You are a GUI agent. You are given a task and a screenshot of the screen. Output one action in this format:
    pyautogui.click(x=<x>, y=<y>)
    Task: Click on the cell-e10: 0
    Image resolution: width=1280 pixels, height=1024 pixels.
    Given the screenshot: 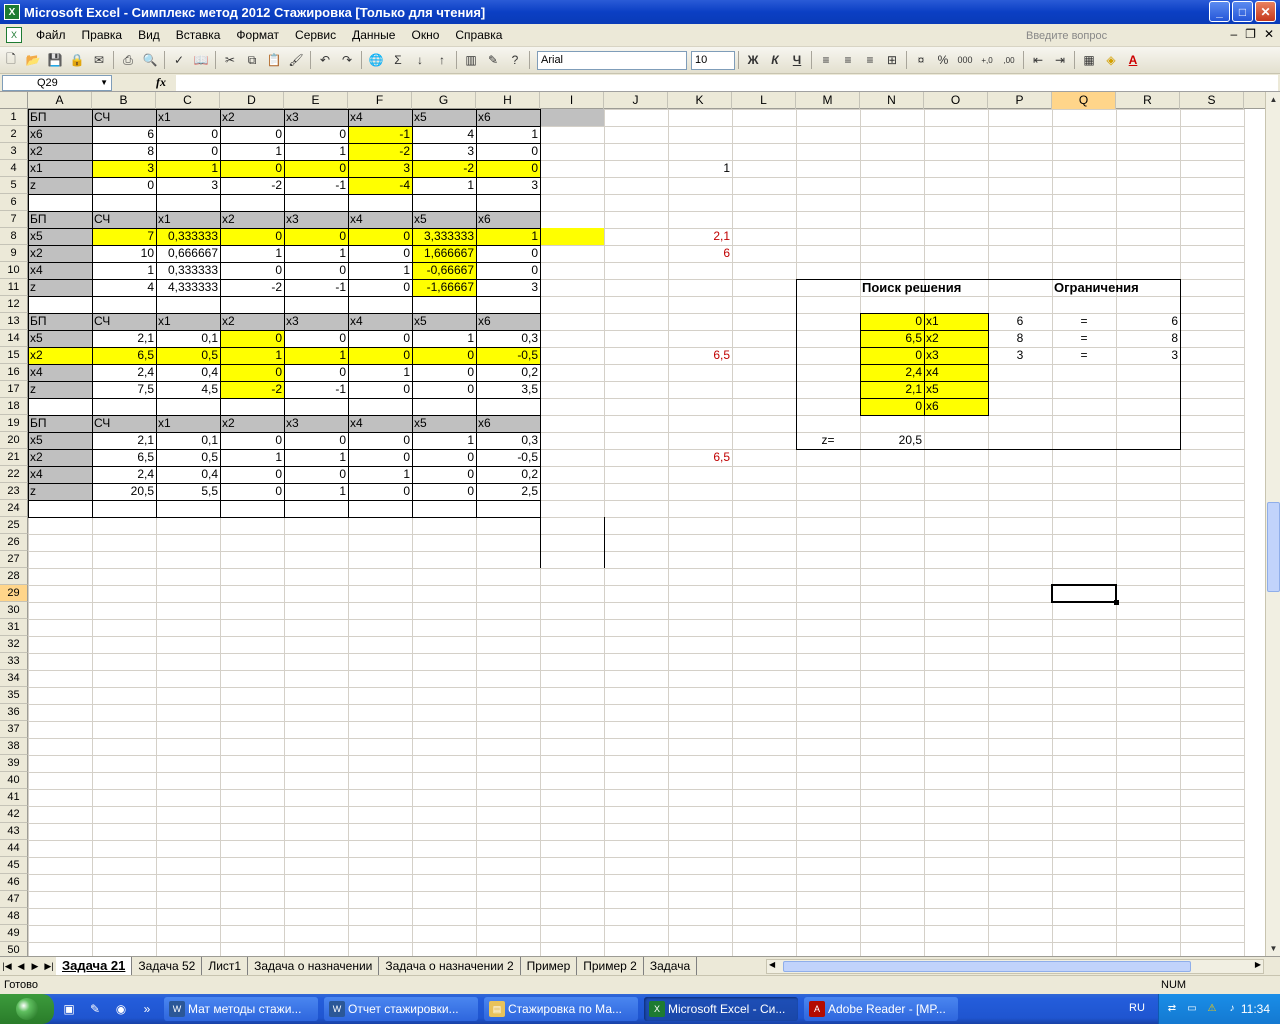 What is the action you would take?
    pyautogui.click(x=316, y=270)
    